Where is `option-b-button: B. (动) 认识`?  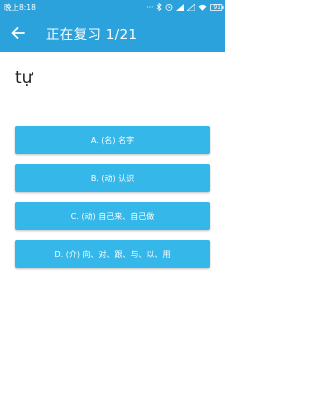 option-b-button: B. (动) 认识 is located at coordinates (112, 178).